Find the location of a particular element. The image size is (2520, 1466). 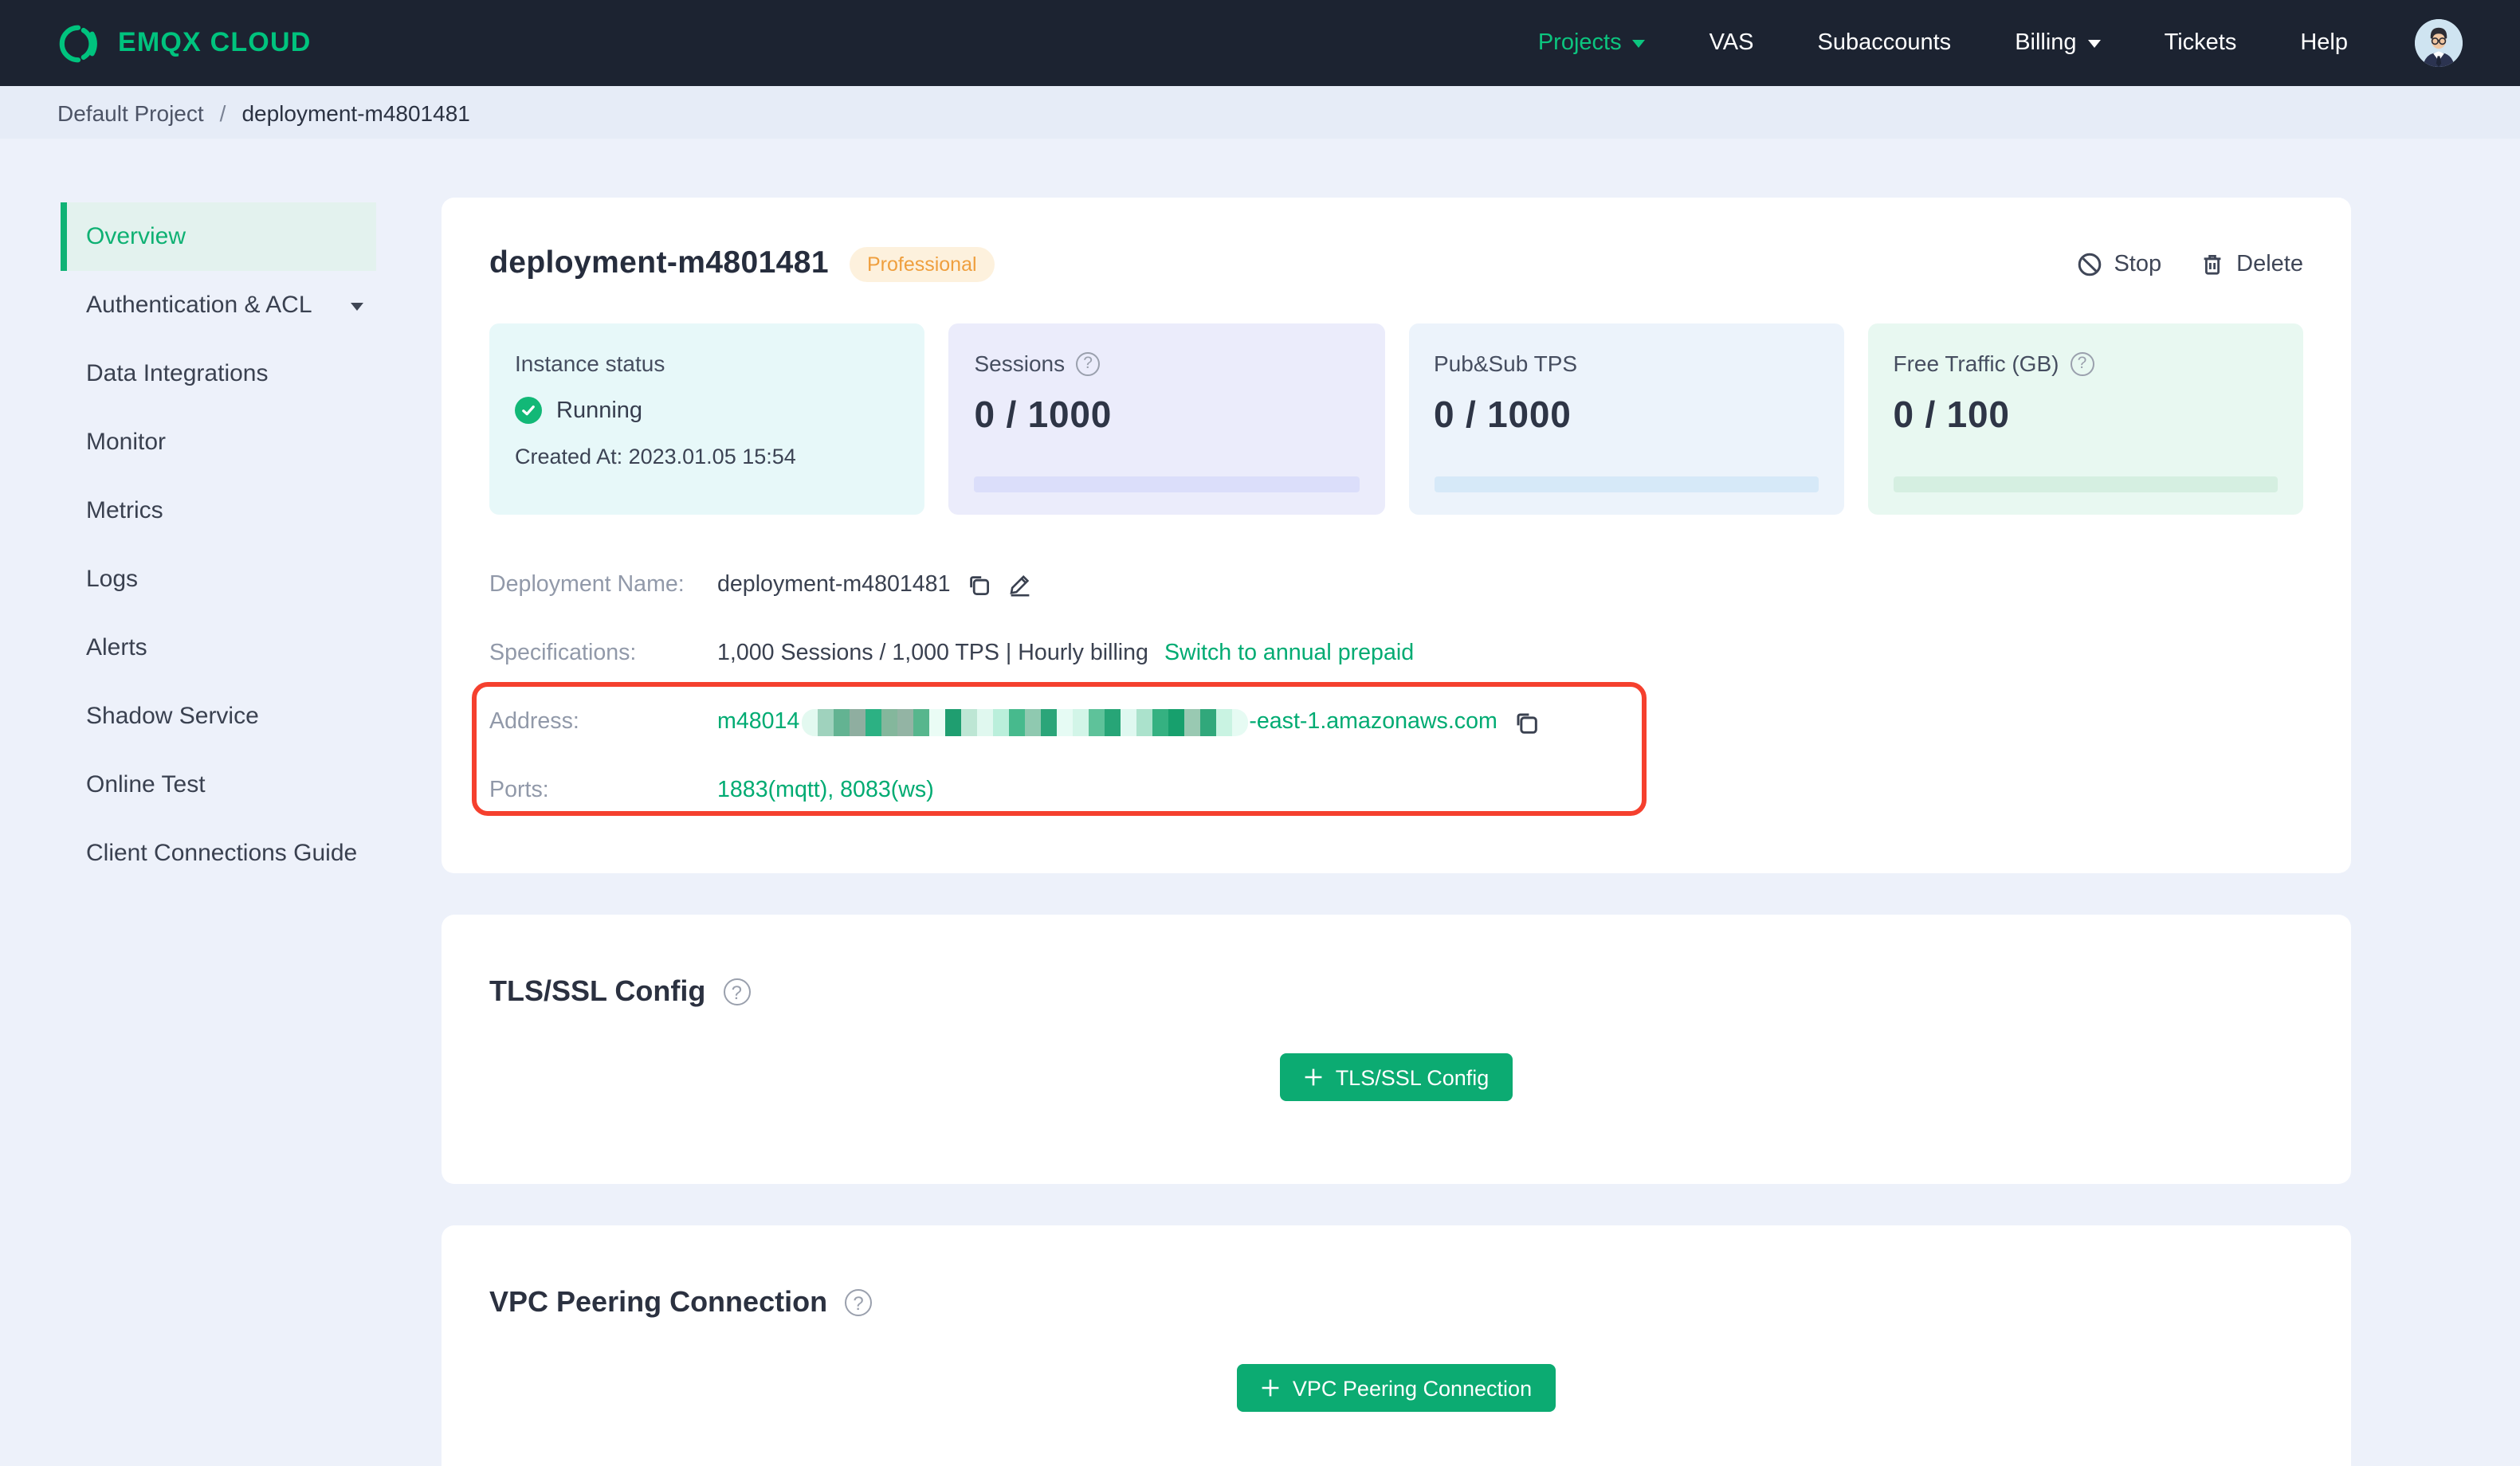

sidebar-item-monitor: Monitor is located at coordinates (218, 442).